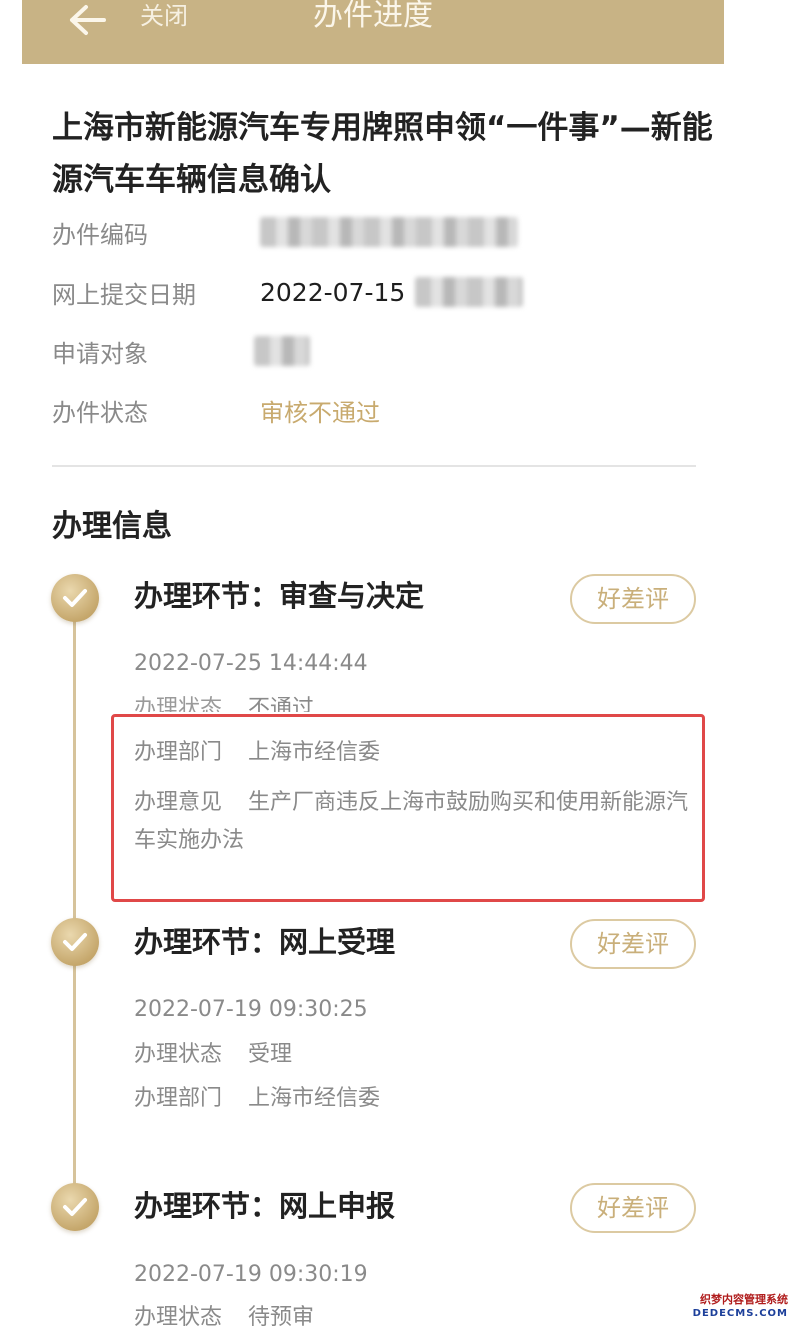 Image resolution: width=800 pixels, height=1329 pixels. Describe the element at coordinates (382, 154) in the screenshot. I see `case-title: 上海市新能源汽车专用牌照申领“一件事”—新能源汽车车辆信息确认` at that location.